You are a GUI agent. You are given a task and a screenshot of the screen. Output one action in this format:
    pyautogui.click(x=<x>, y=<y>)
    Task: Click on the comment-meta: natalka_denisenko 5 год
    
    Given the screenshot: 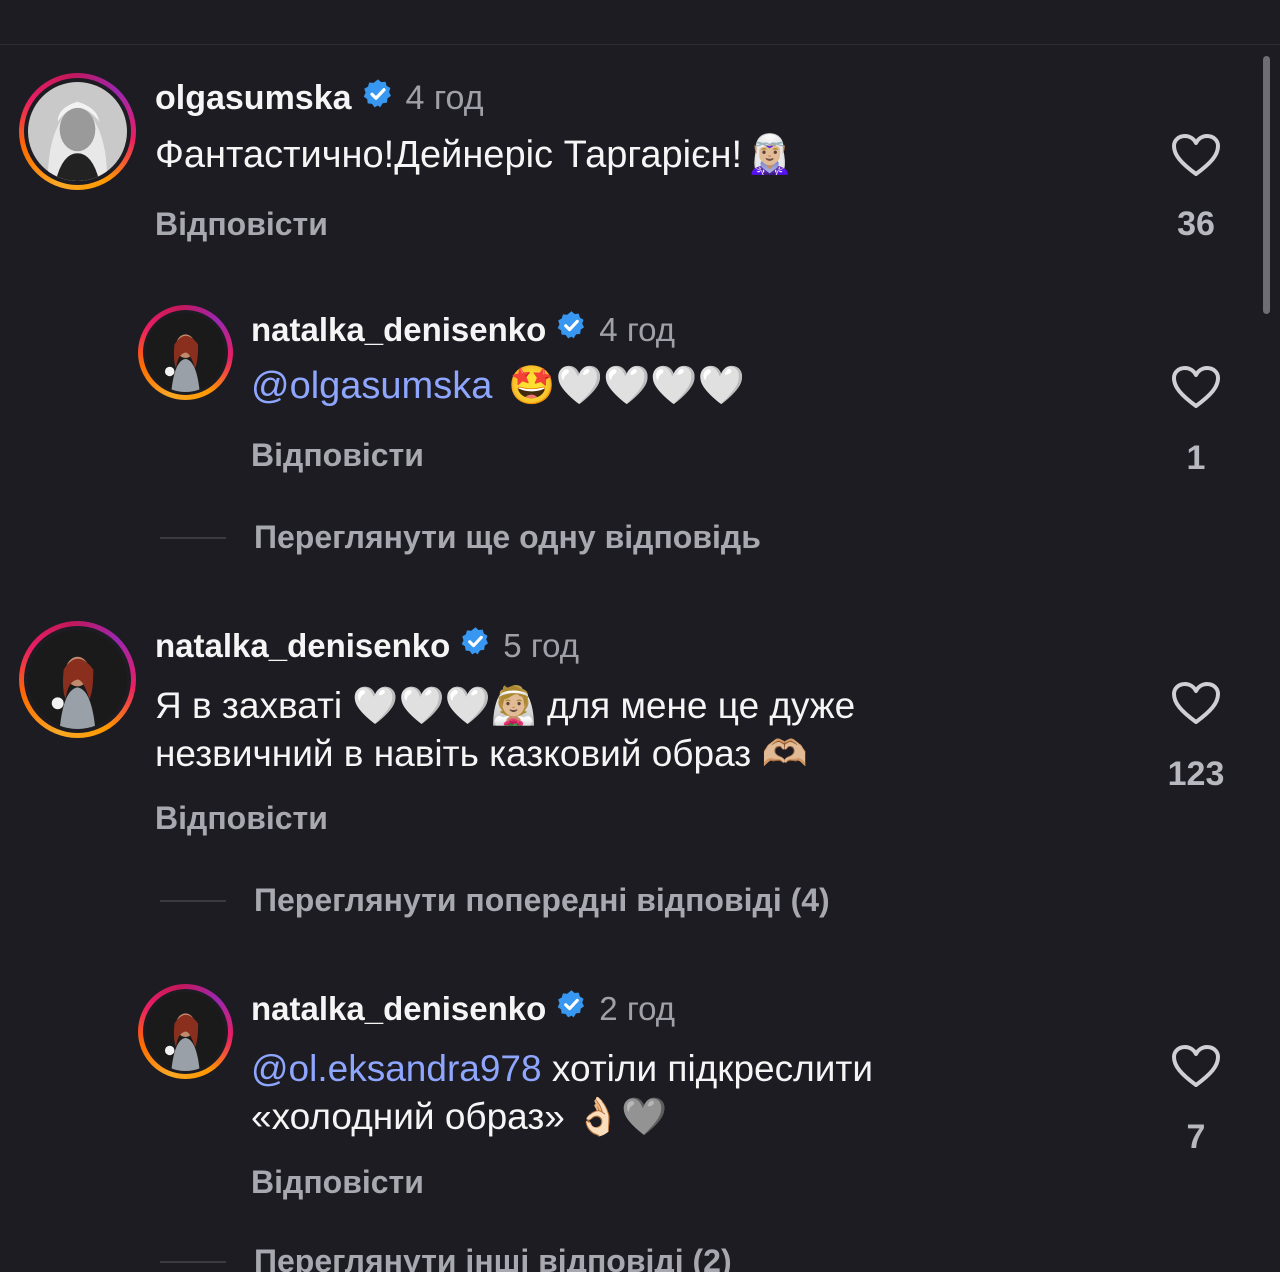 What is the action you would take?
    pyautogui.click(x=367, y=645)
    